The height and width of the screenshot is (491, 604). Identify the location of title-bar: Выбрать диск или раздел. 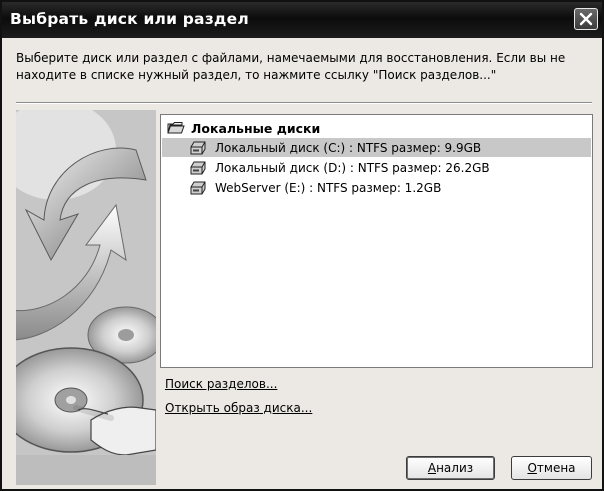
(302, 20).